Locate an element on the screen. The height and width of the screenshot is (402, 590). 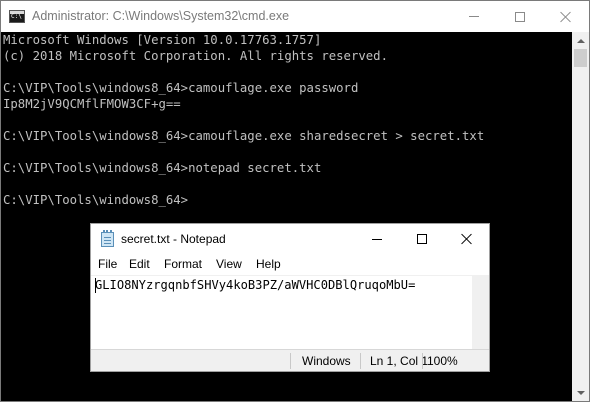
cmd-maximize-button is located at coordinates (520, 16).